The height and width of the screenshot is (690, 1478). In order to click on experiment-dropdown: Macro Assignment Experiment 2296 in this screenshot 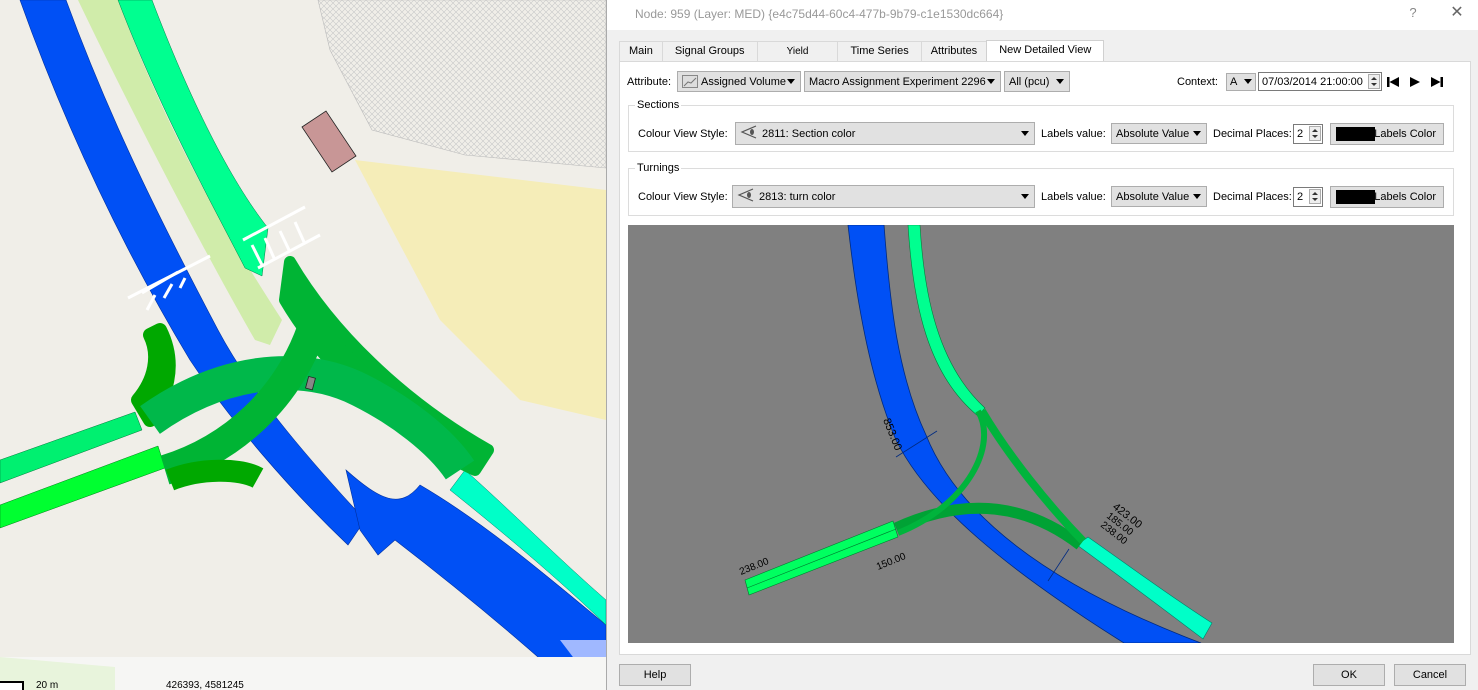, I will do `click(903, 81)`.